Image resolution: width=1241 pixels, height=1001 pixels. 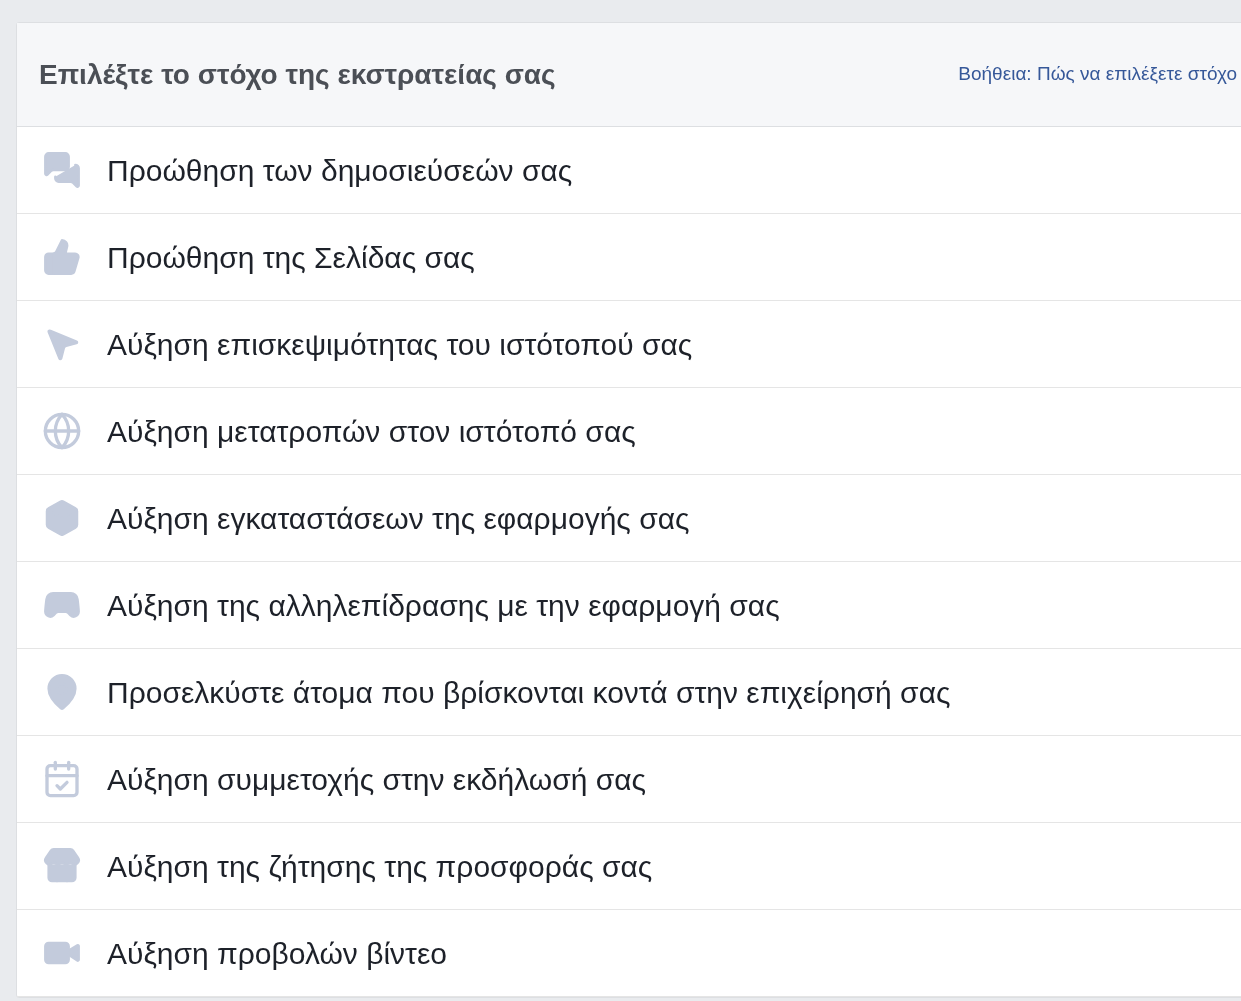 What do you see at coordinates (371, 431) in the screenshot?
I see `objective-label: Αύξηση μετατροπών στον ιστότοπό σας` at bounding box center [371, 431].